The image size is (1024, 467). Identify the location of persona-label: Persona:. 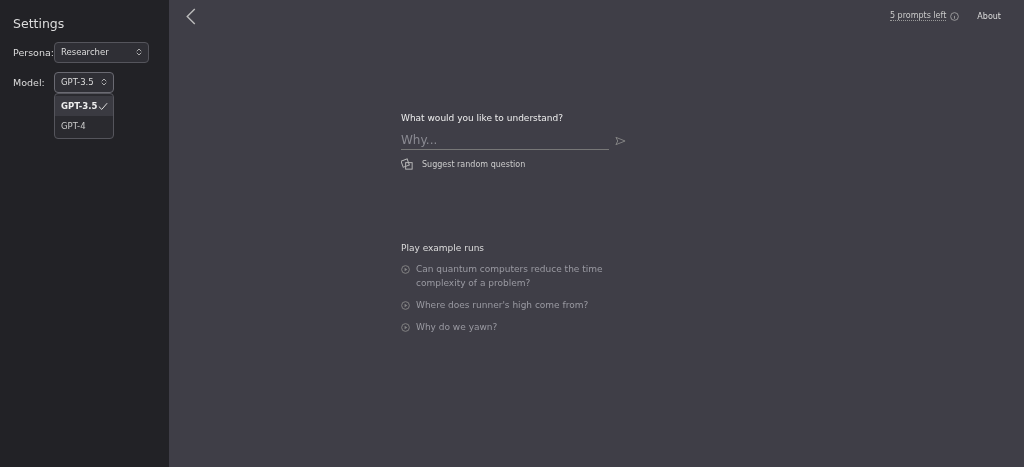
(33, 52).